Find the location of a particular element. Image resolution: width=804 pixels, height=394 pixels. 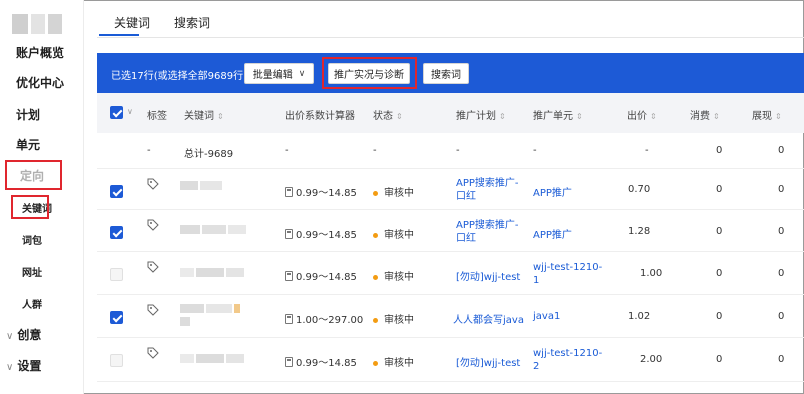

sidebar-item-optimization: 优化中心 is located at coordinates (40, 82).